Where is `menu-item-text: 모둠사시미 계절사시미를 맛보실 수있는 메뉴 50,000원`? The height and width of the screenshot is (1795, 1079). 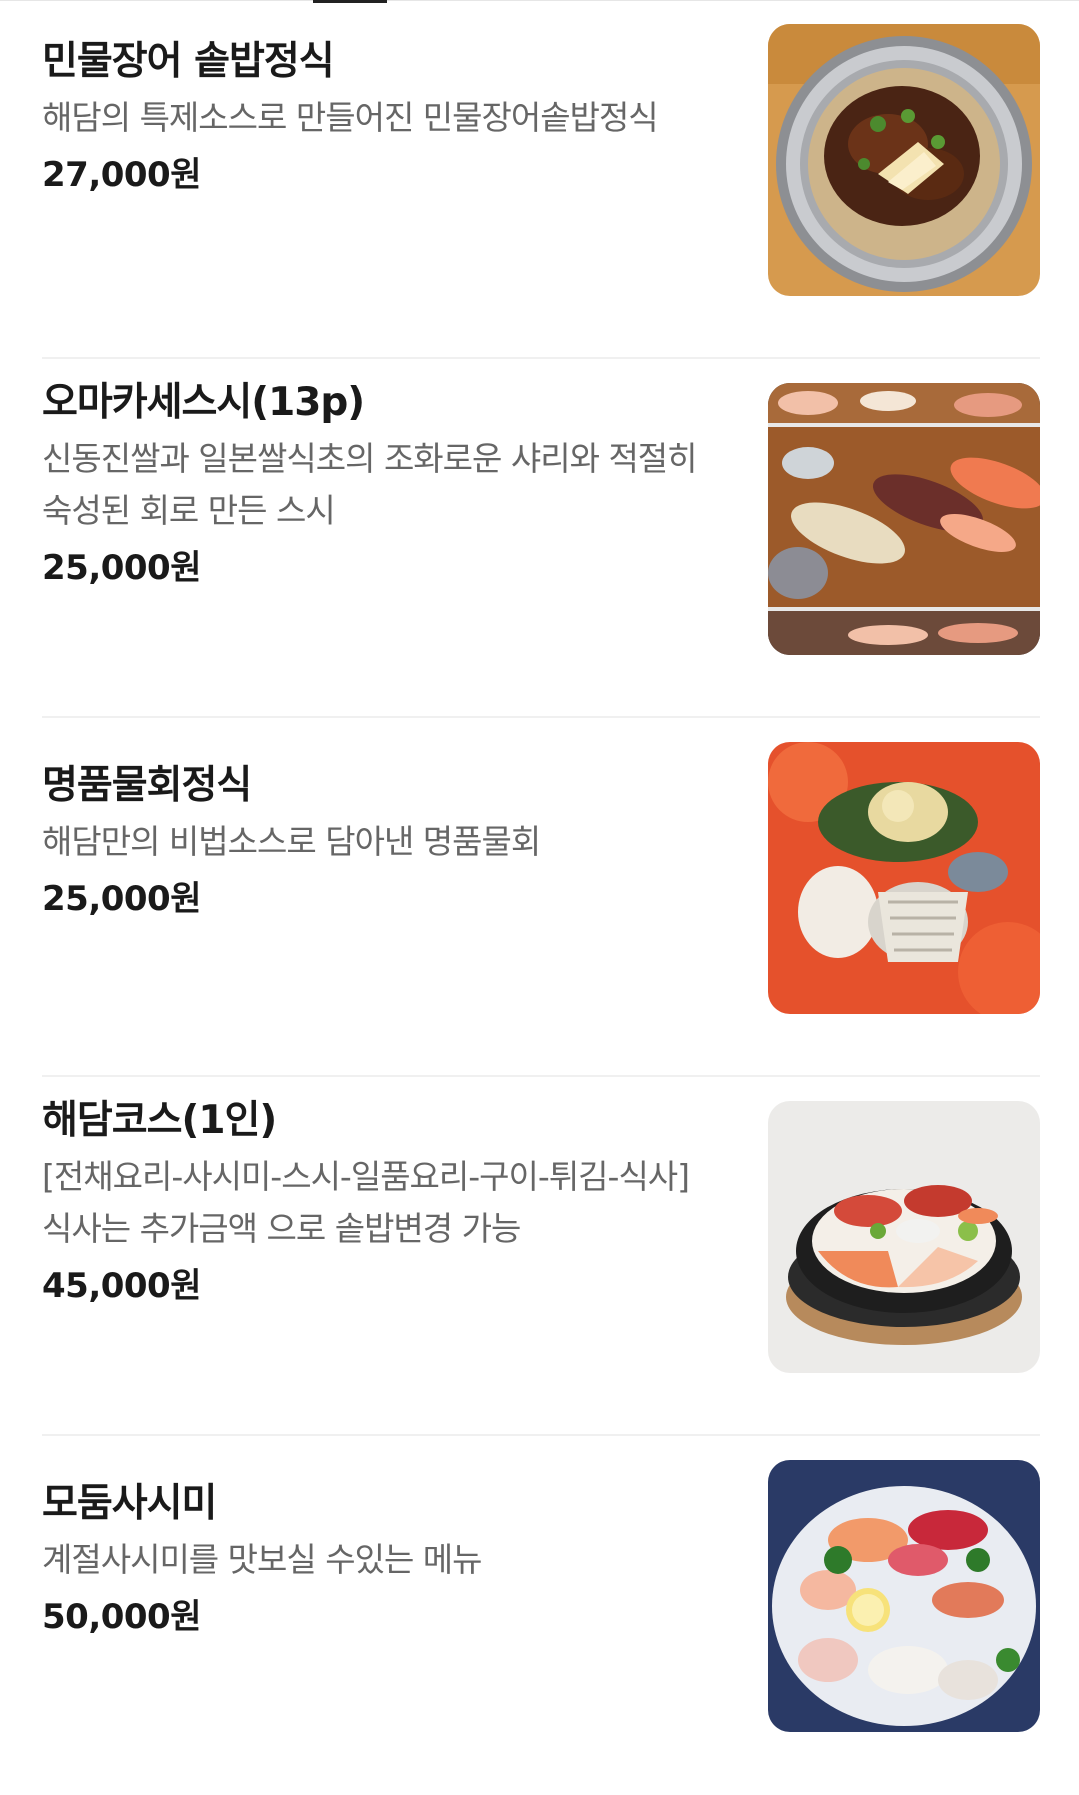
menu-item-text: 모둠사시미 계절사시미를 맛보실 수있는 메뉴 50,000원 is located at coordinates (382, 1560).